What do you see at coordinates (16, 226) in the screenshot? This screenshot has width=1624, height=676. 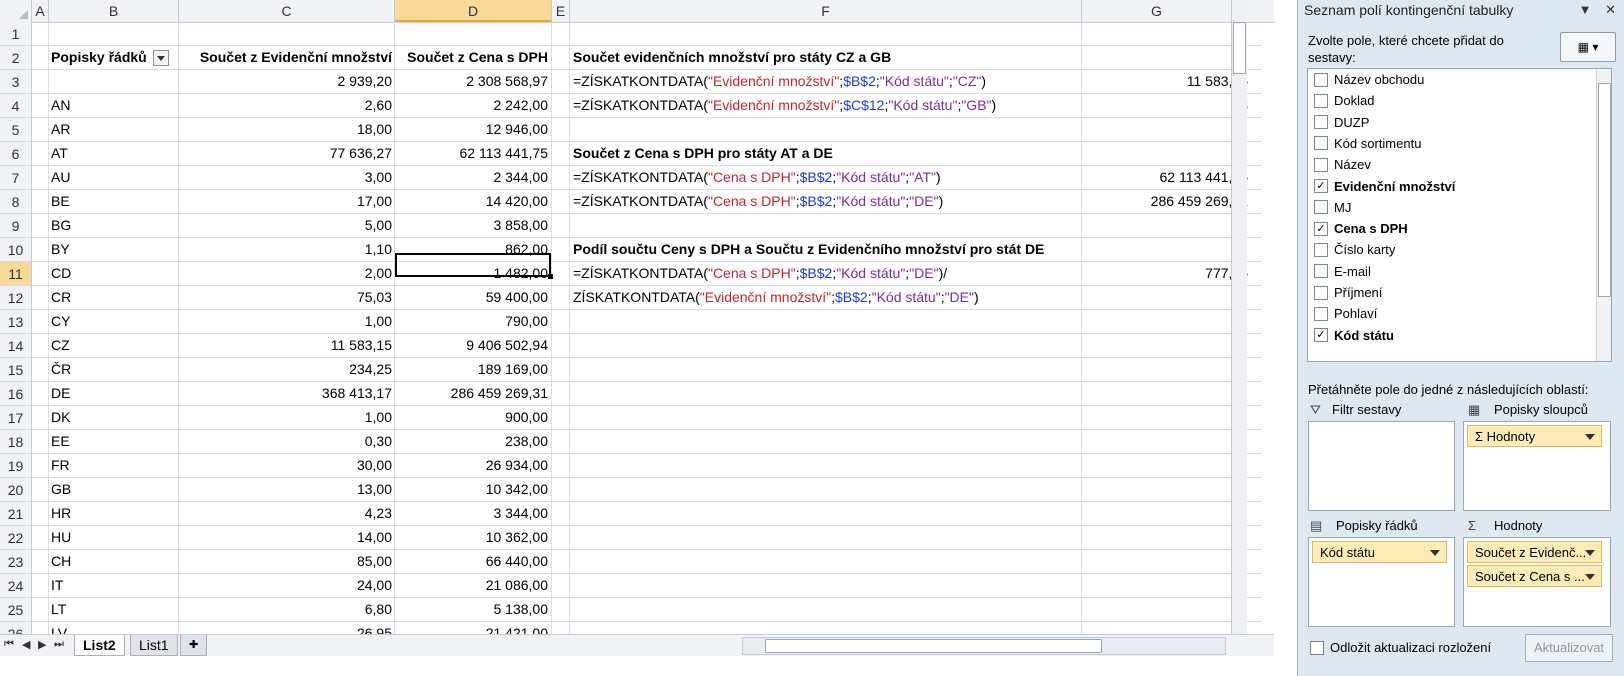 I see `row-header: 9` at bounding box center [16, 226].